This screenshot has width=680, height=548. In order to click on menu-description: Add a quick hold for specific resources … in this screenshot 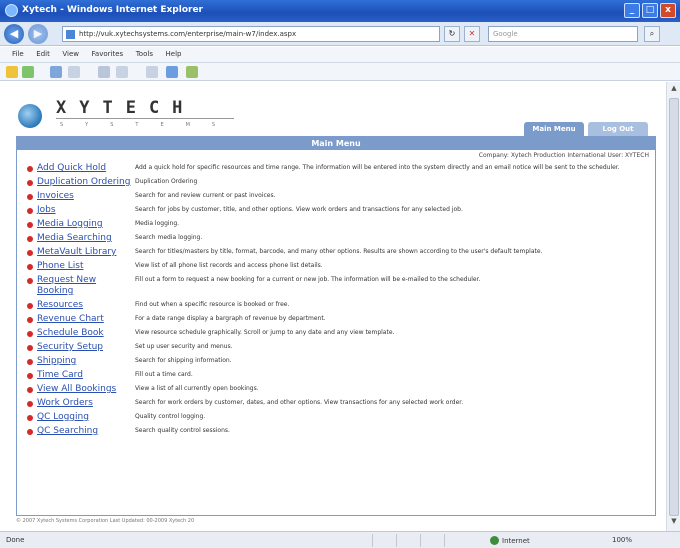, I will do `click(377, 167)`.